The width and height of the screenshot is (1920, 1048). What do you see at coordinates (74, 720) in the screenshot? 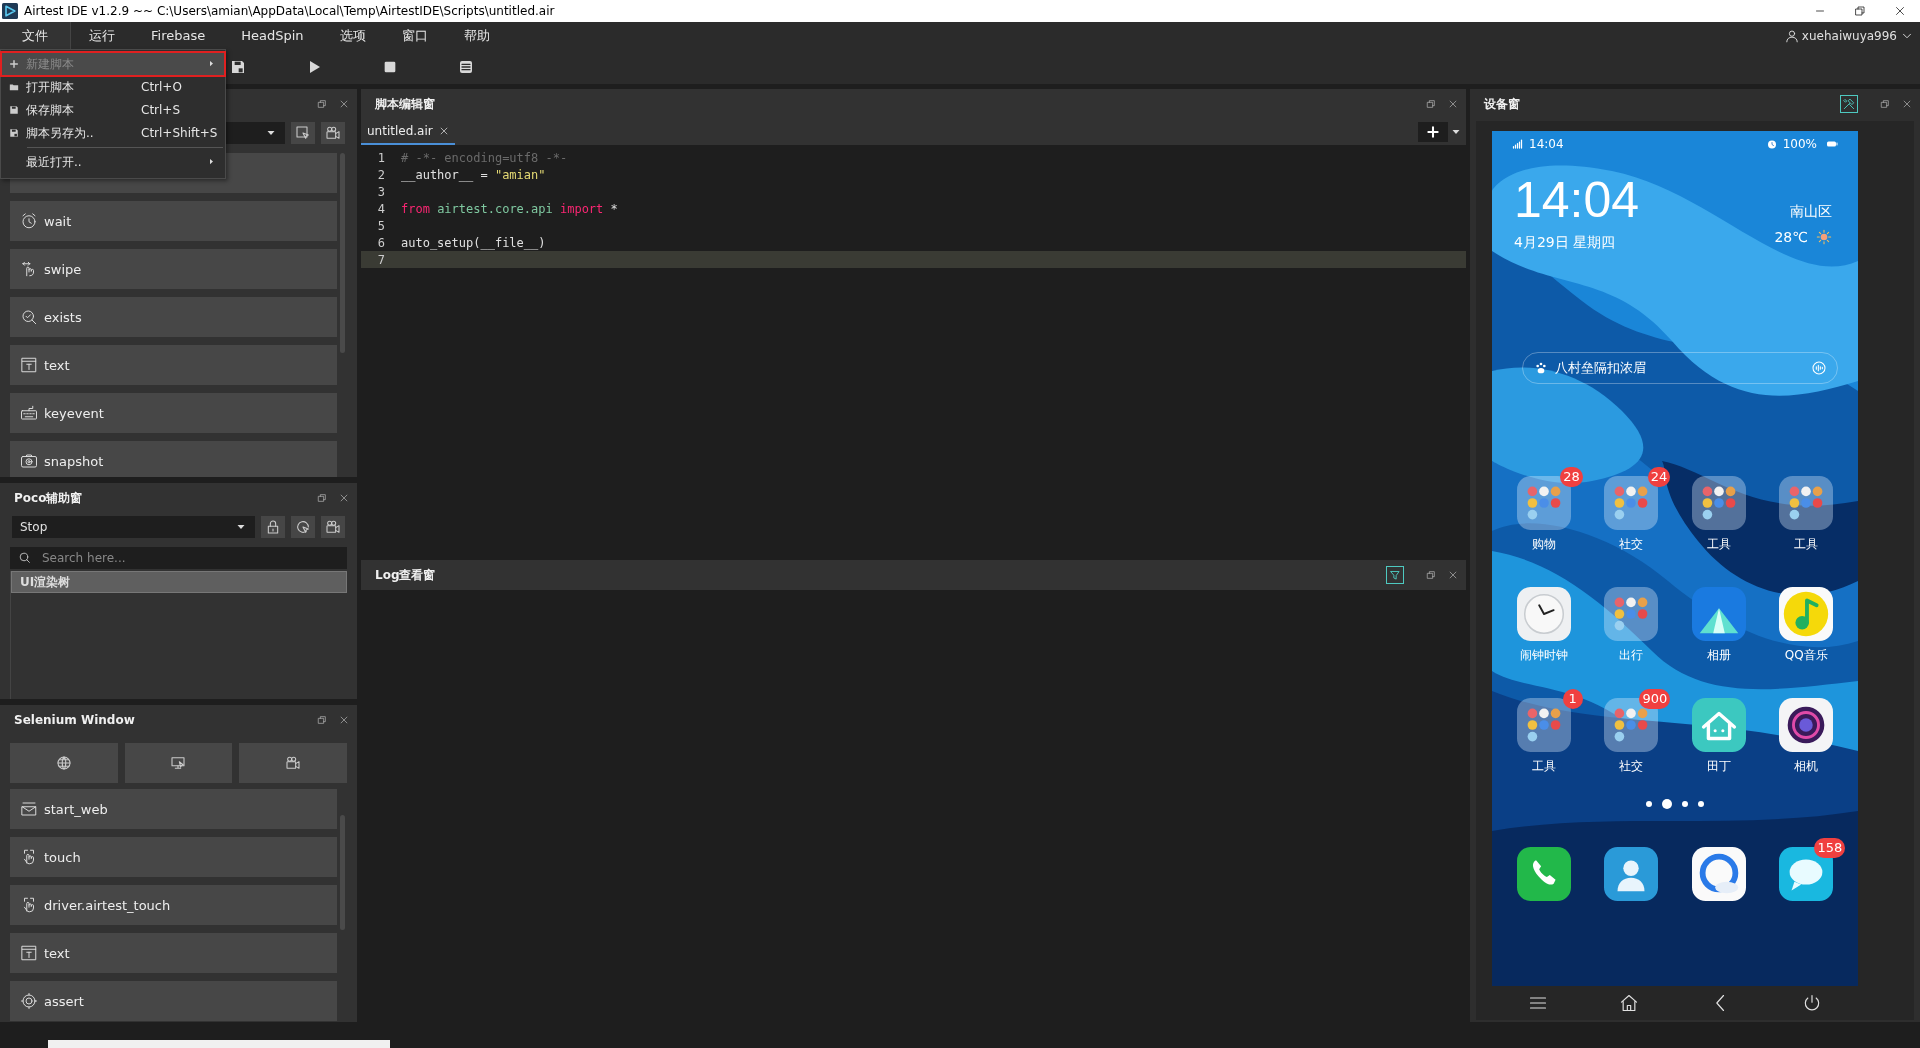
I see `panel-title: Selenium Window` at bounding box center [74, 720].